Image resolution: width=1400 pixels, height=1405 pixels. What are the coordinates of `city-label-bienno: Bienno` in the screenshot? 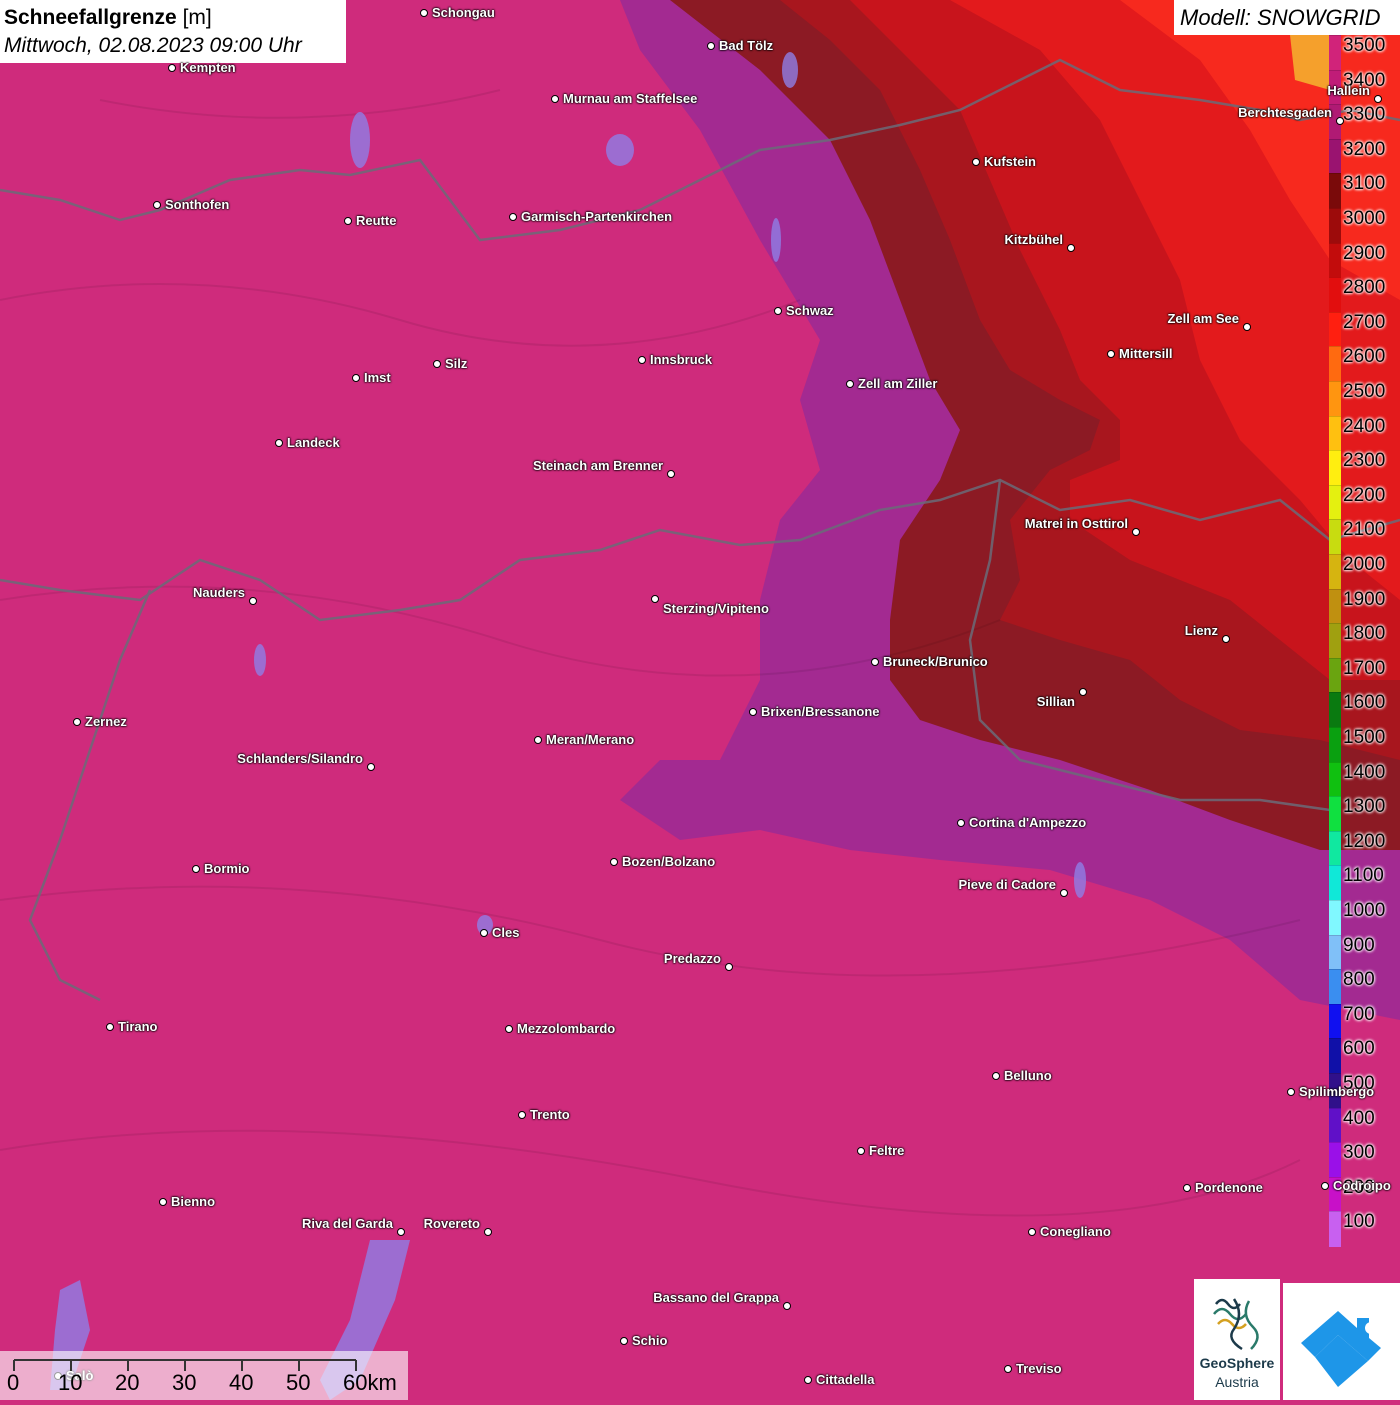 It's located at (193, 1201).